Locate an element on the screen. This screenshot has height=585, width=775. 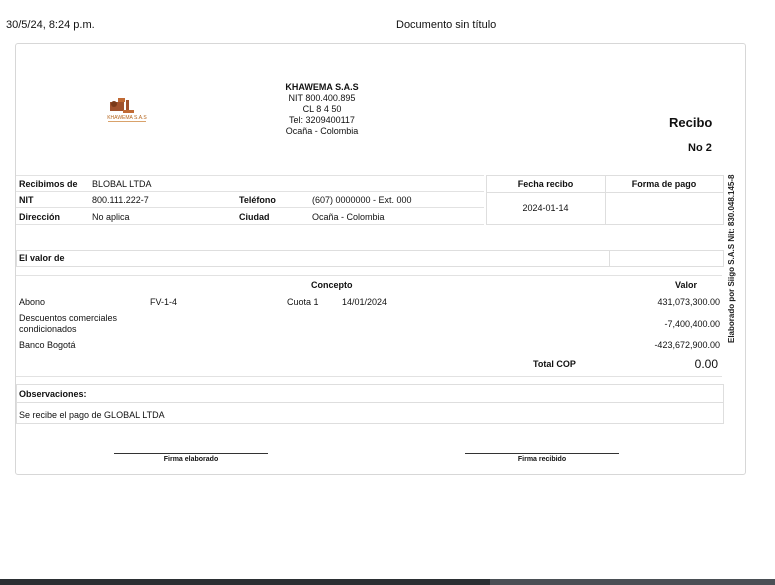
received-from-label: Recibimos de is located at coordinates (48, 184).